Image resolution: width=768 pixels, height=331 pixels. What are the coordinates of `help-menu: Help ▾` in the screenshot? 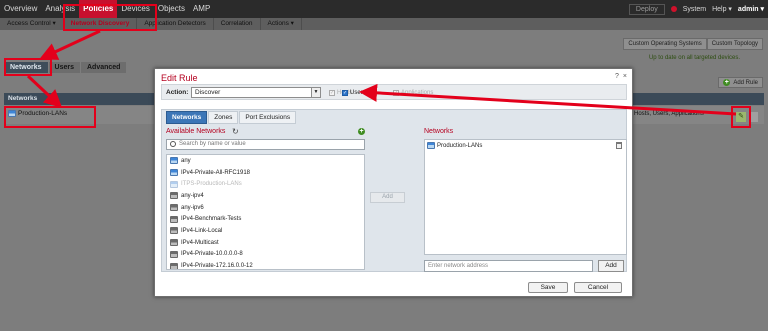 It's located at (722, 9).